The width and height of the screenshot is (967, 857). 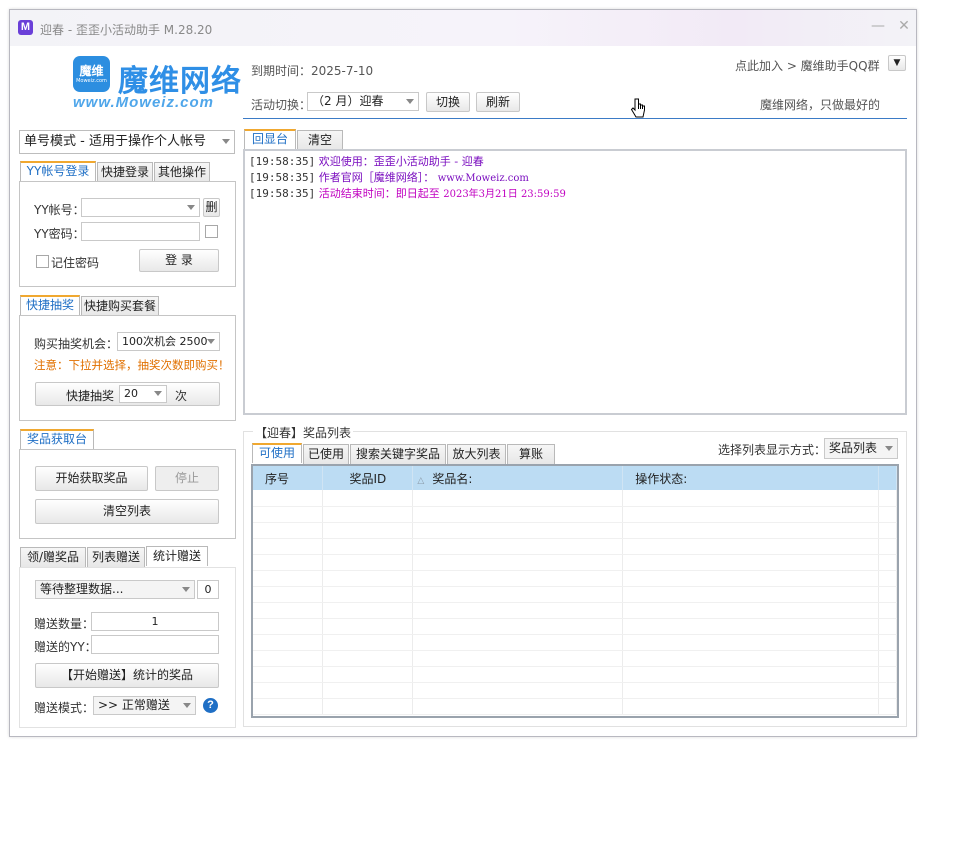 I want to click on window-title: 迎春 - 歪歪小活动助手 M.28.20, so click(x=126, y=30).